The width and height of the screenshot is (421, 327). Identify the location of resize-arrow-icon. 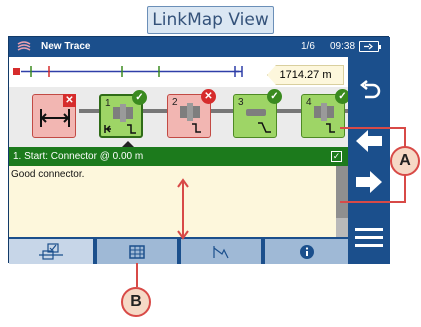
(183, 209).